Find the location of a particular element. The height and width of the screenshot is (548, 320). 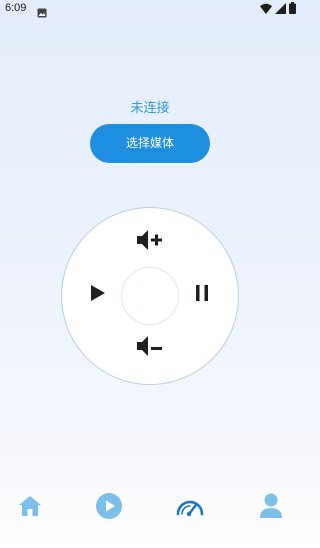

nav-item-dashboard is located at coordinates (190, 508).